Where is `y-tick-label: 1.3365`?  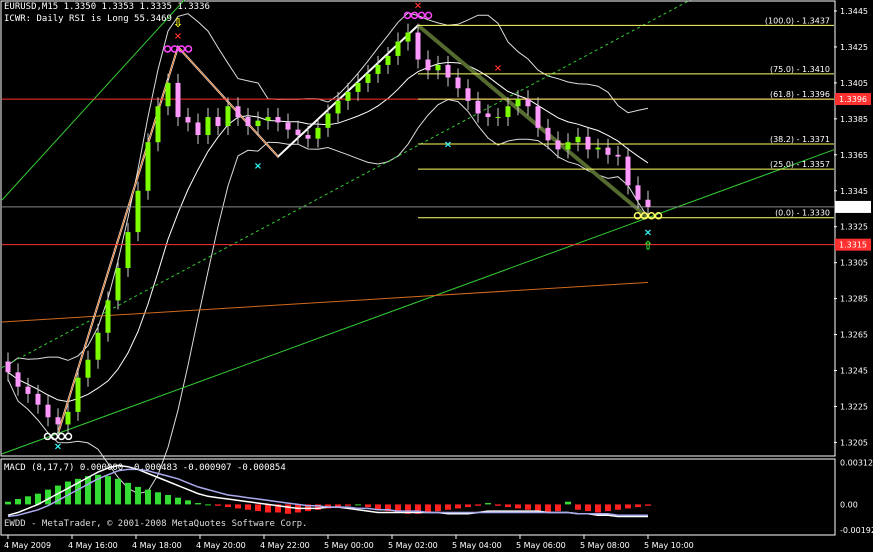 y-tick-label: 1.3365 is located at coordinates (854, 155).